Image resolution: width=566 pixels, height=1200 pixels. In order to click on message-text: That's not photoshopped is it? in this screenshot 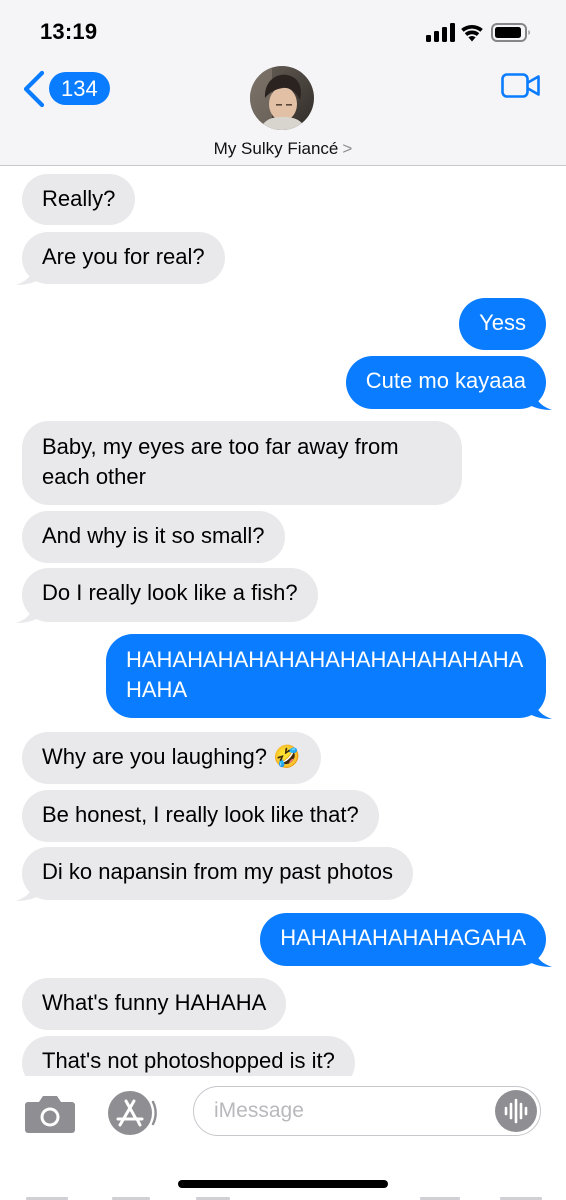, I will do `click(188, 1060)`.